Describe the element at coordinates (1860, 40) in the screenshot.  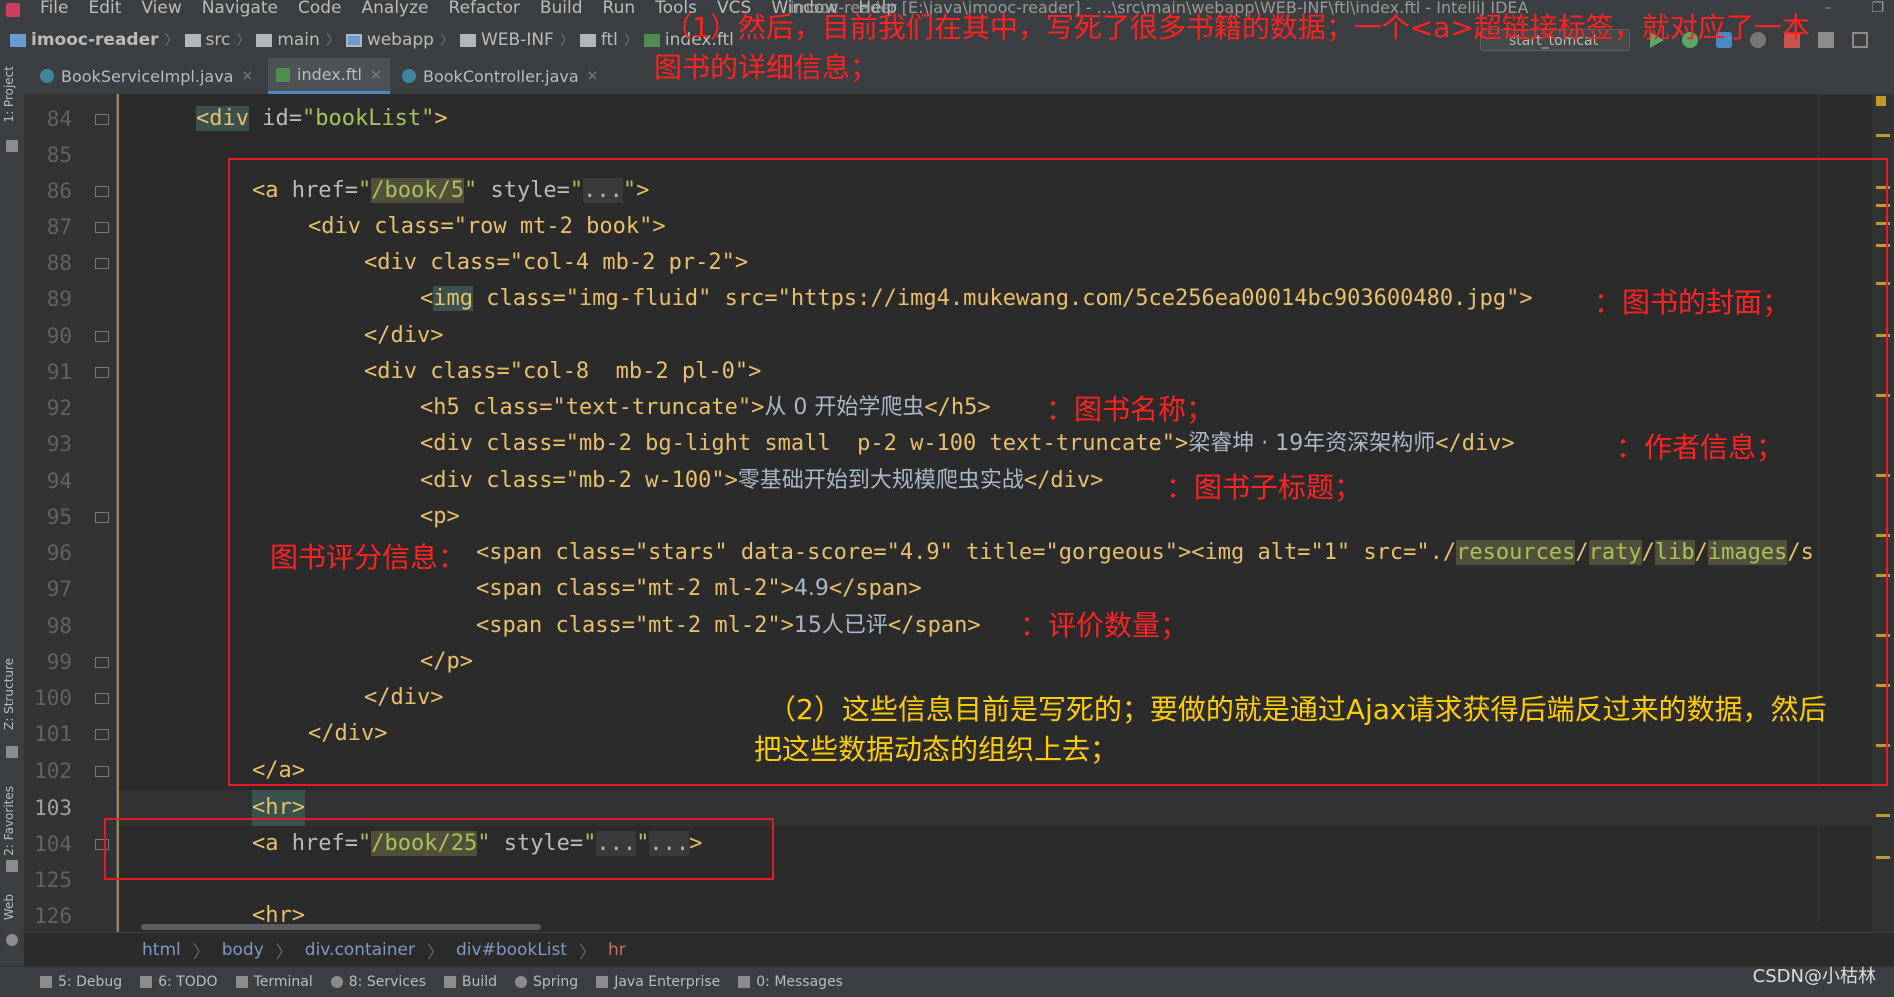
I see `layout-icon` at that location.